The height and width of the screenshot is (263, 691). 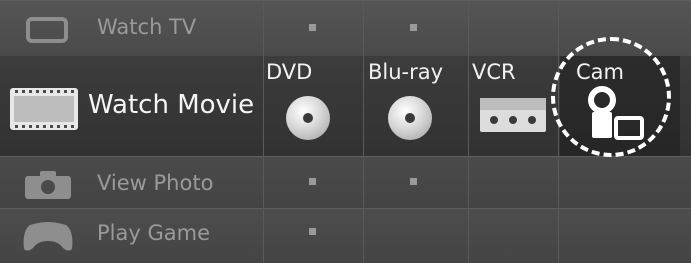 What do you see at coordinates (47, 30) in the screenshot?
I see `tv-icon` at bounding box center [47, 30].